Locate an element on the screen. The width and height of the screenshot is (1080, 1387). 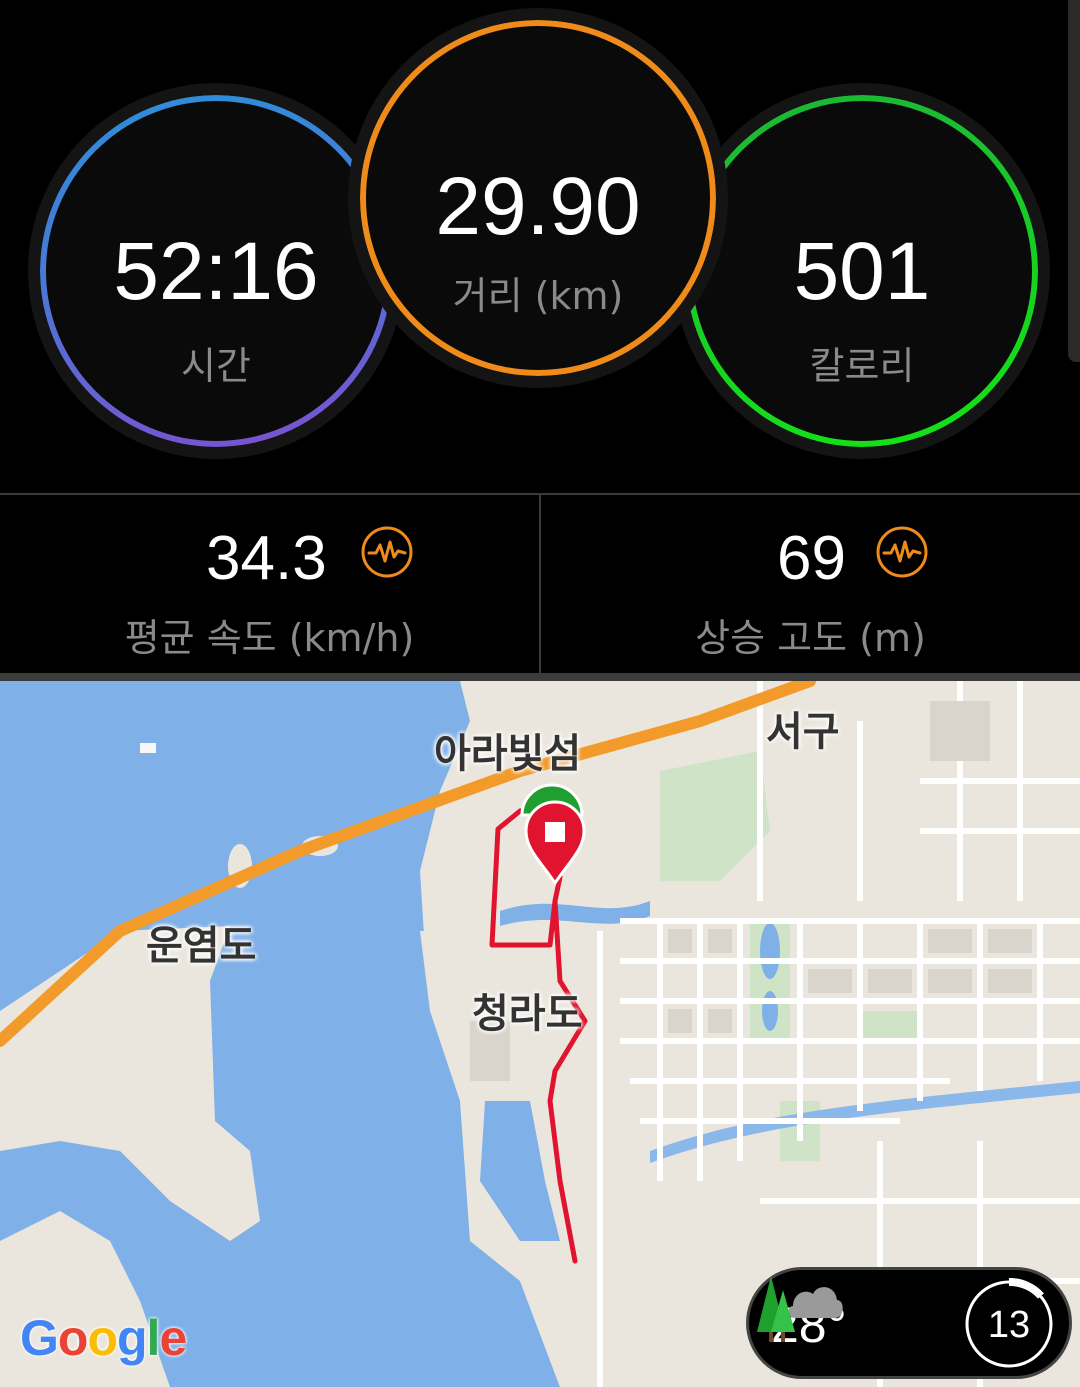
calories-metric-circle: 501 칼로리 is located at coordinates (862, 271).